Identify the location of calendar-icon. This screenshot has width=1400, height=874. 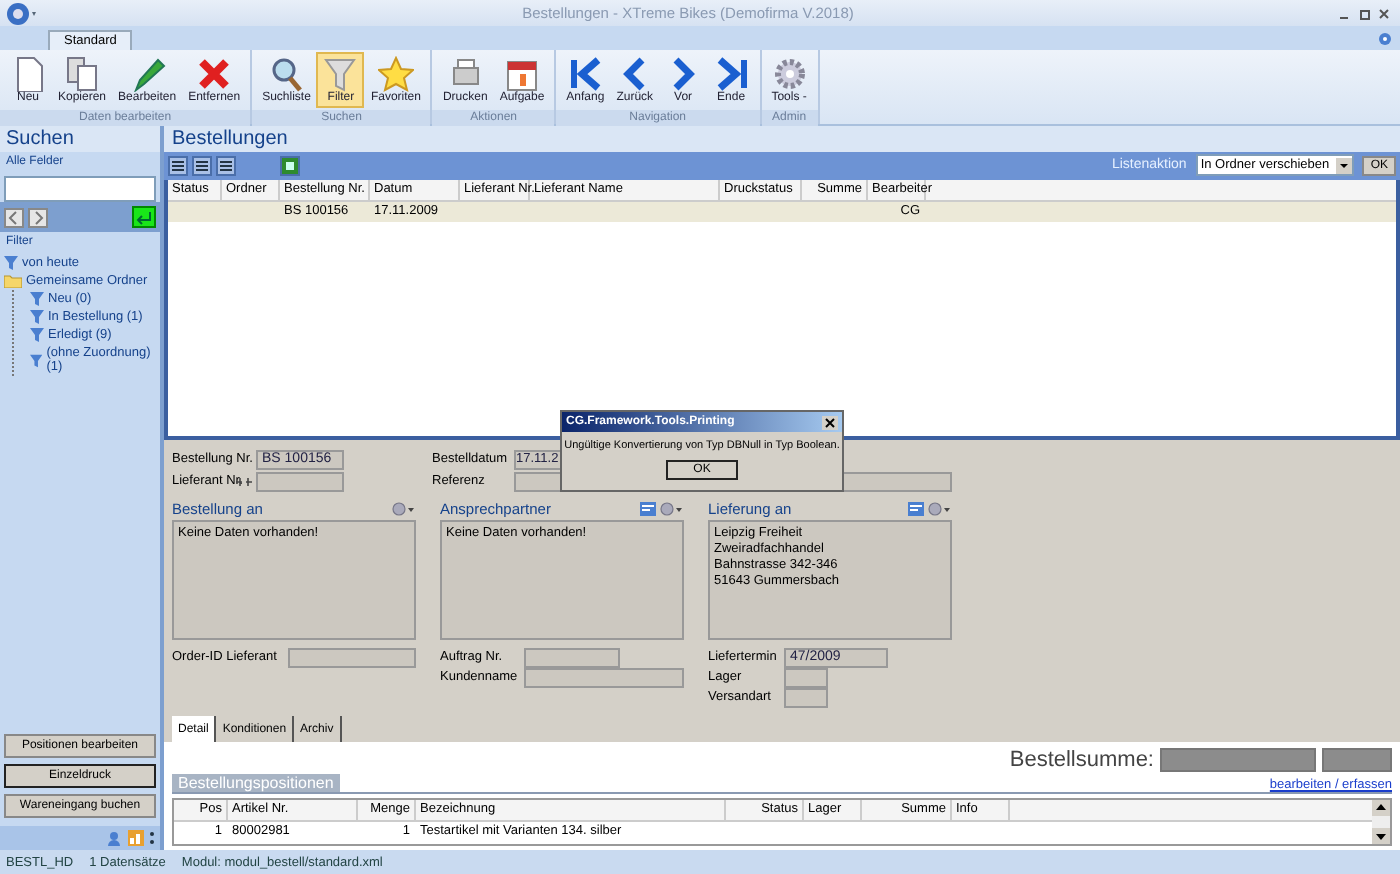
(521, 74).